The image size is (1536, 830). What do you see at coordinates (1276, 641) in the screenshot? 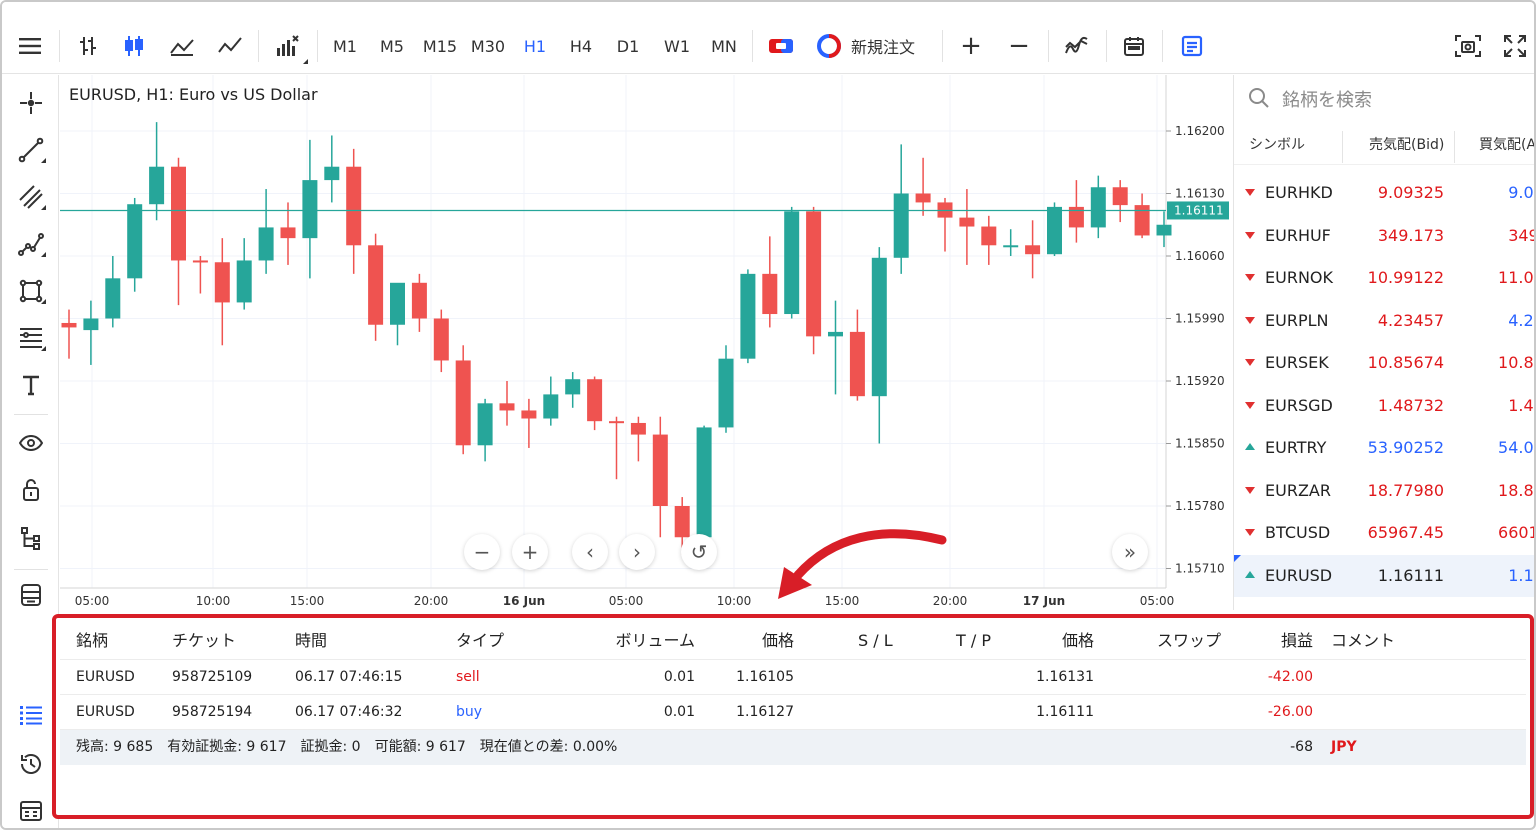
I see `col-profit: 損益` at bounding box center [1276, 641].